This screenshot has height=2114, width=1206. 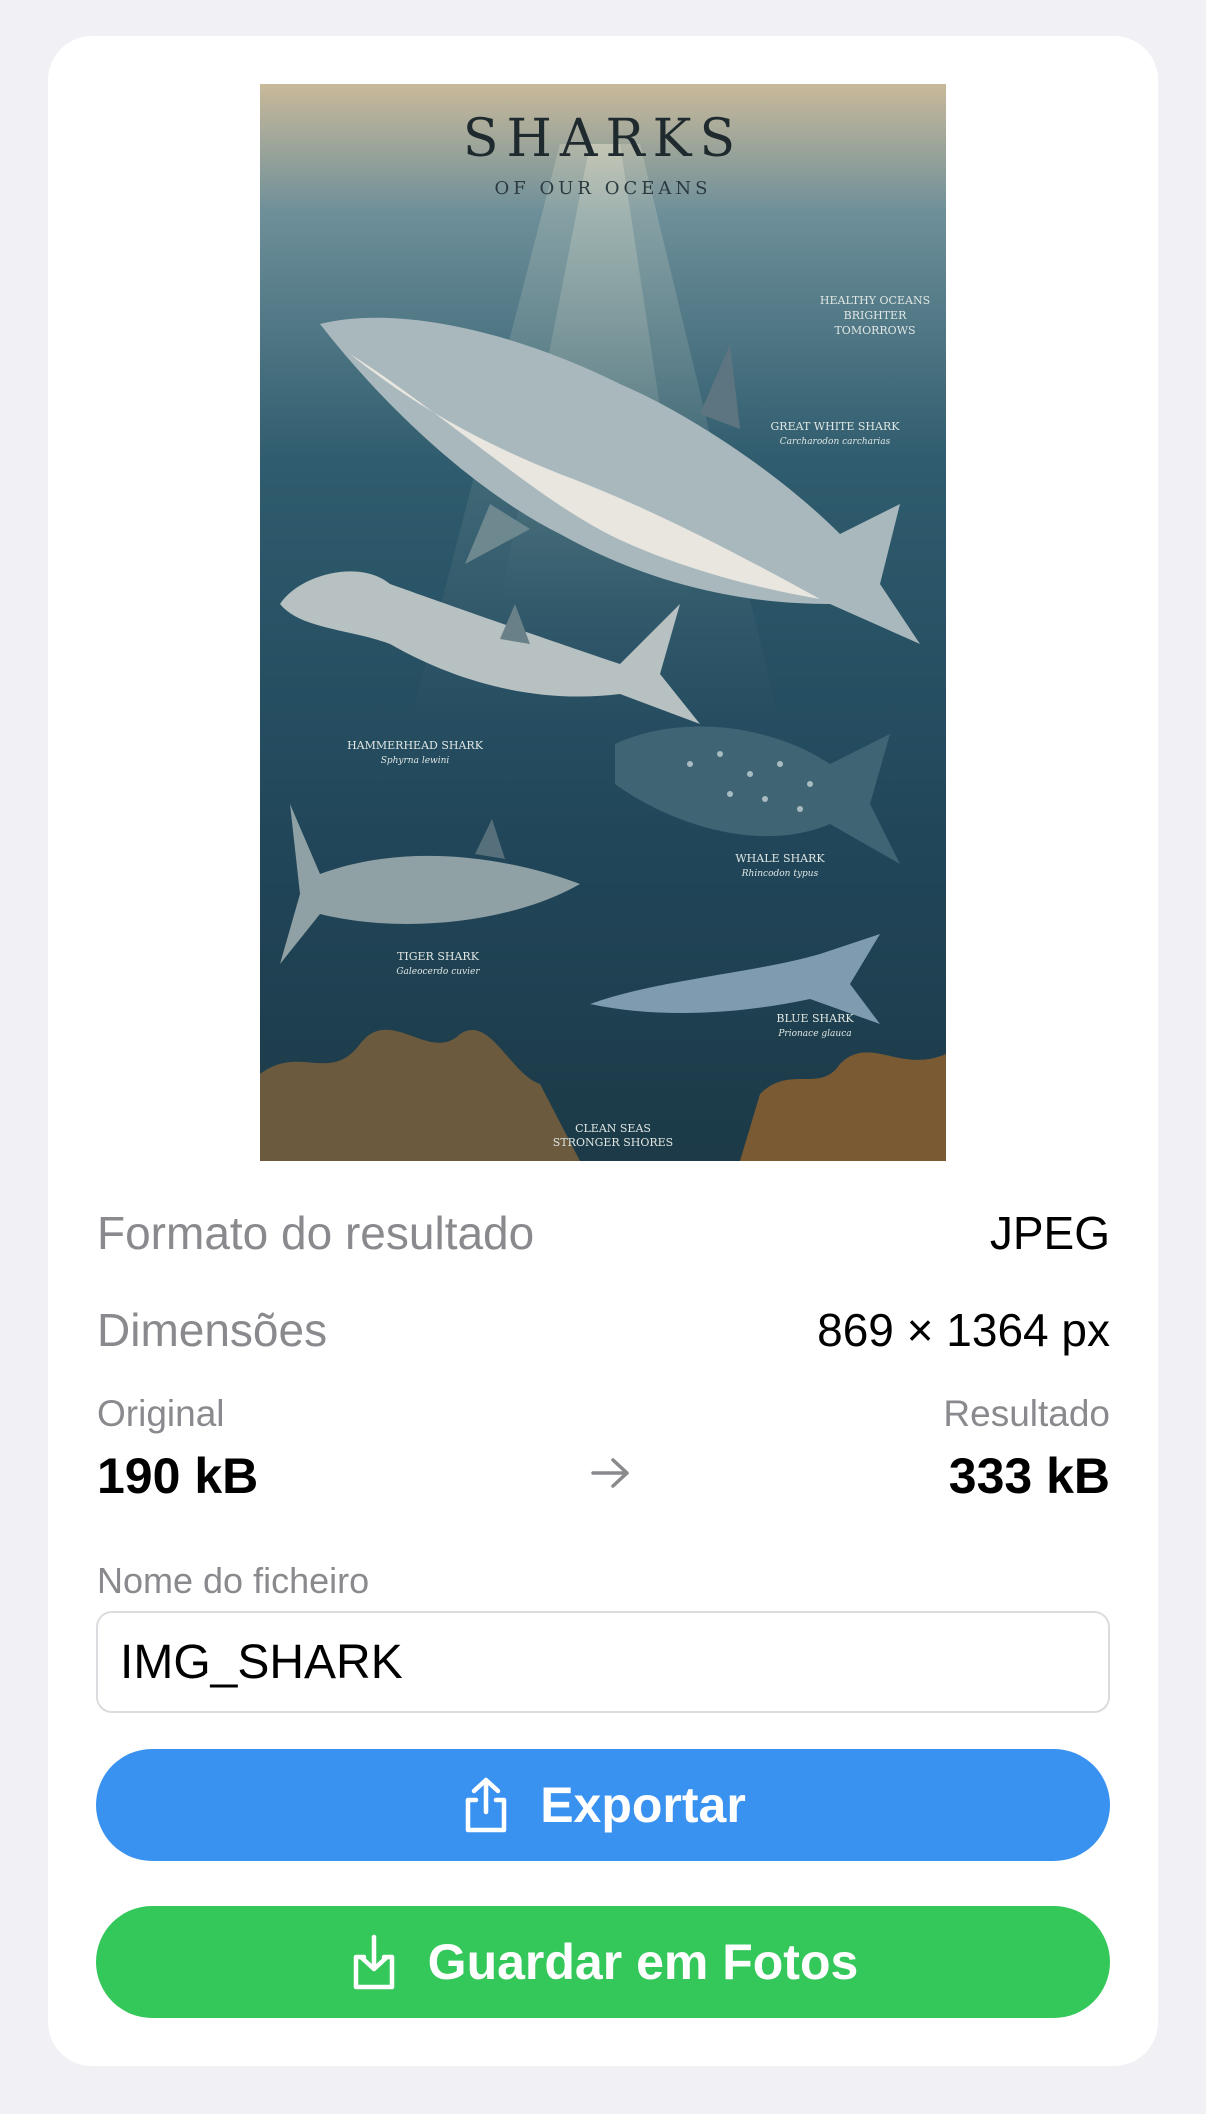 I want to click on save-button-label: Guardar em Fotos, so click(x=643, y=1962).